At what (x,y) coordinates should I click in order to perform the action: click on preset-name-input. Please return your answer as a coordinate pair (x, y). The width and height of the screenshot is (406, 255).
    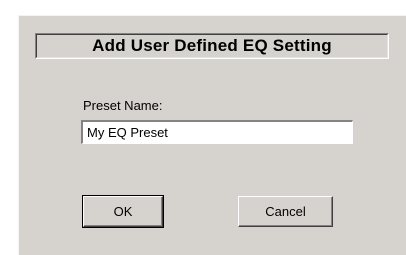
    Looking at the image, I should click on (217, 132).